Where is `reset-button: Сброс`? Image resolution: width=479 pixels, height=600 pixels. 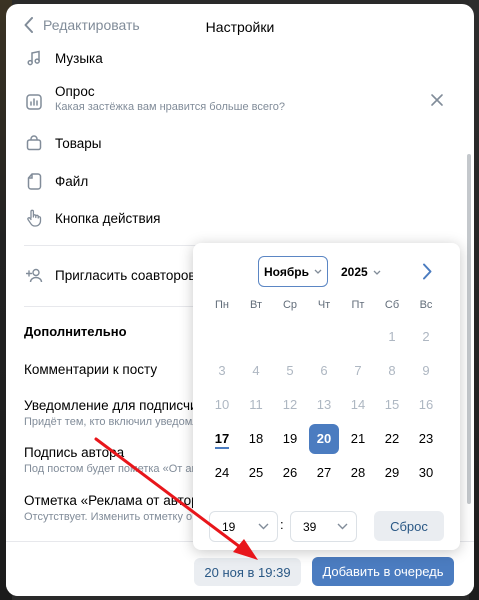 reset-button: Сброс is located at coordinates (409, 526).